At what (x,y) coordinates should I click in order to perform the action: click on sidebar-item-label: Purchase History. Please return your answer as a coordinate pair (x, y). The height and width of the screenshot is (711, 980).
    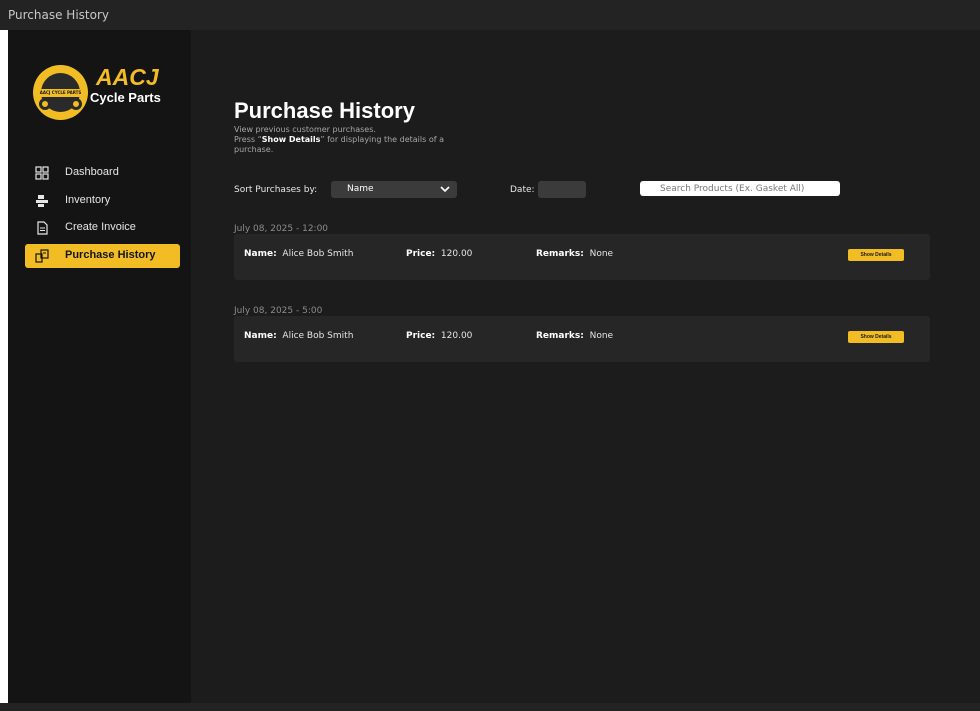
    Looking at the image, I should click on (110, 255).